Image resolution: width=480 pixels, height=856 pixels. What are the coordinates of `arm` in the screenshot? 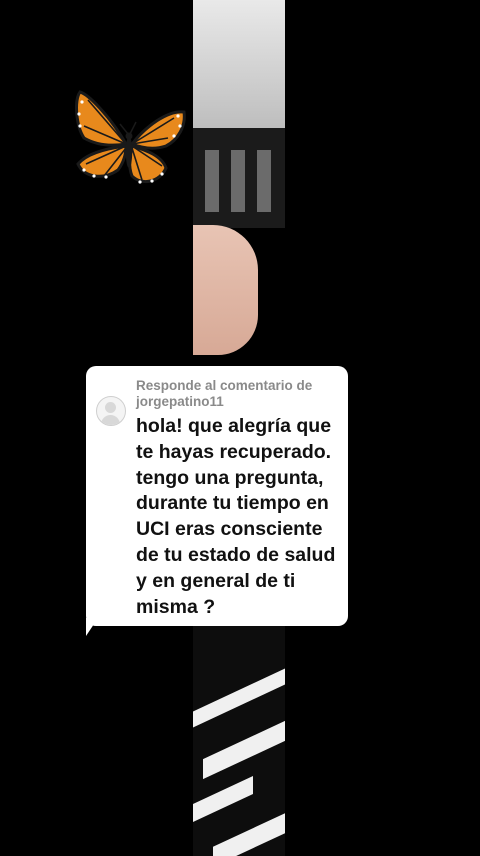 It's located at (225, 290).